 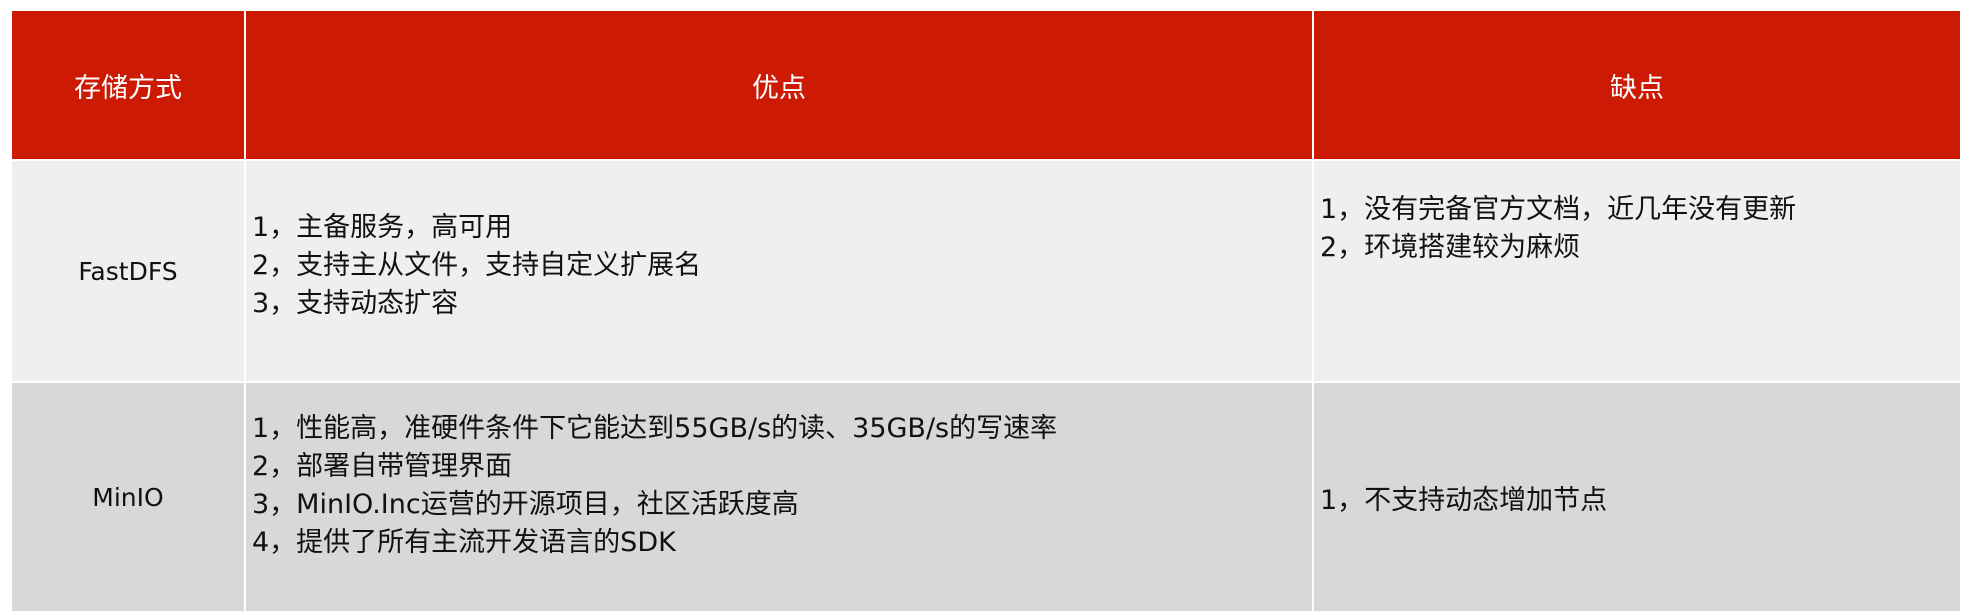 What do you see at coordinates (781, 266) in the screenshot?
I see `pros-list: 1，主备服务，高可用 2，支持主从文件，支持自定义扩展名 3，支持动态扩容` at bounding box center [781, 266].